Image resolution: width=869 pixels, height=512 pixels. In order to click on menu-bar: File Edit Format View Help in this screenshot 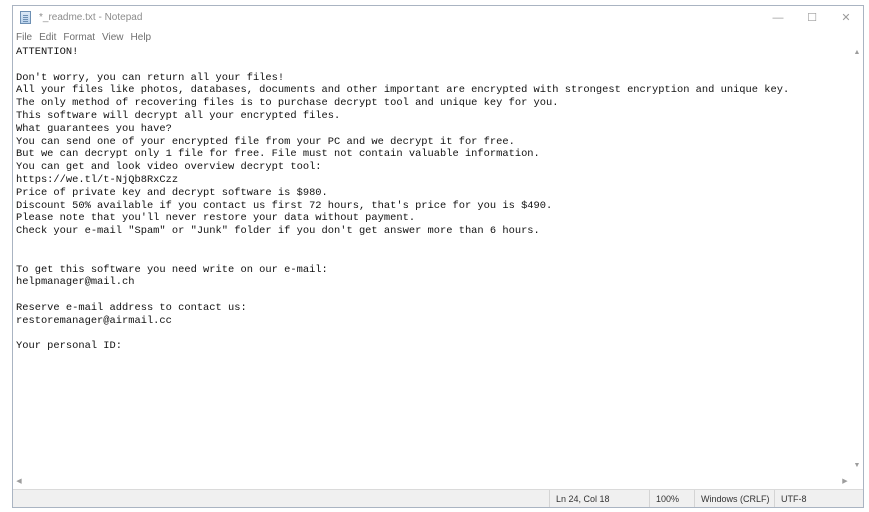, I will do `click(438, 37)`.